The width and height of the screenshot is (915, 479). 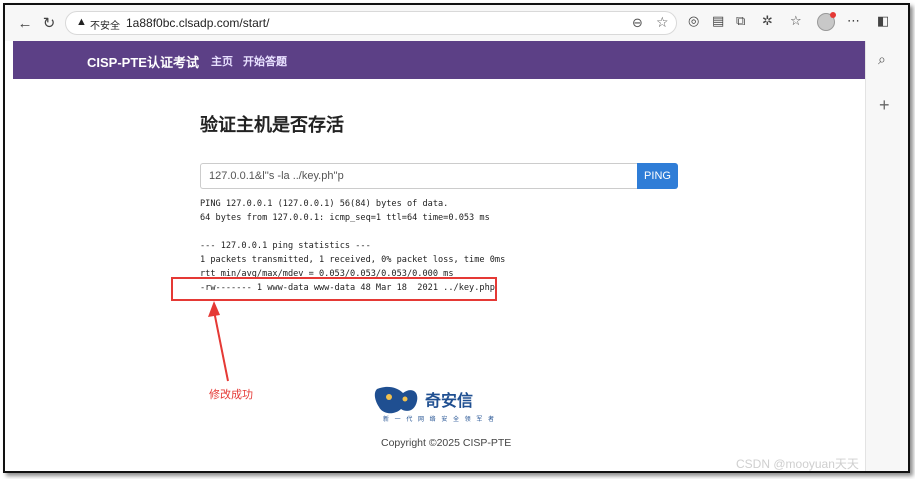 I want to click on nav-home-link: 主页, so click(x=222, y=61).